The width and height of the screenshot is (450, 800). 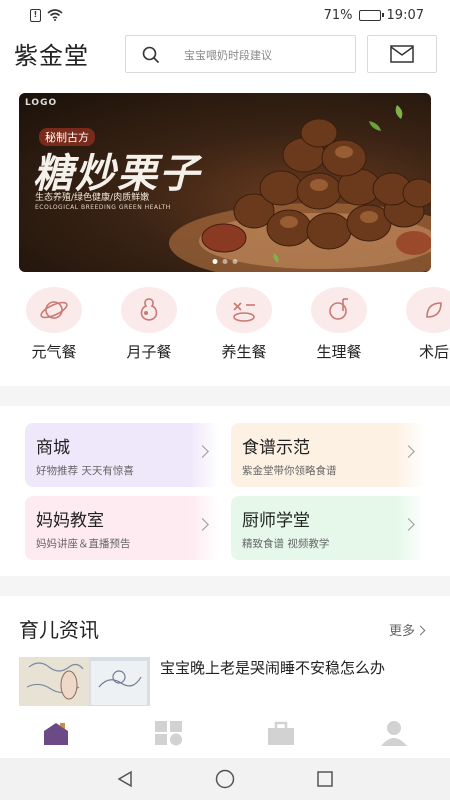 I want to click on mail-icon, so click(x=402, y=54).